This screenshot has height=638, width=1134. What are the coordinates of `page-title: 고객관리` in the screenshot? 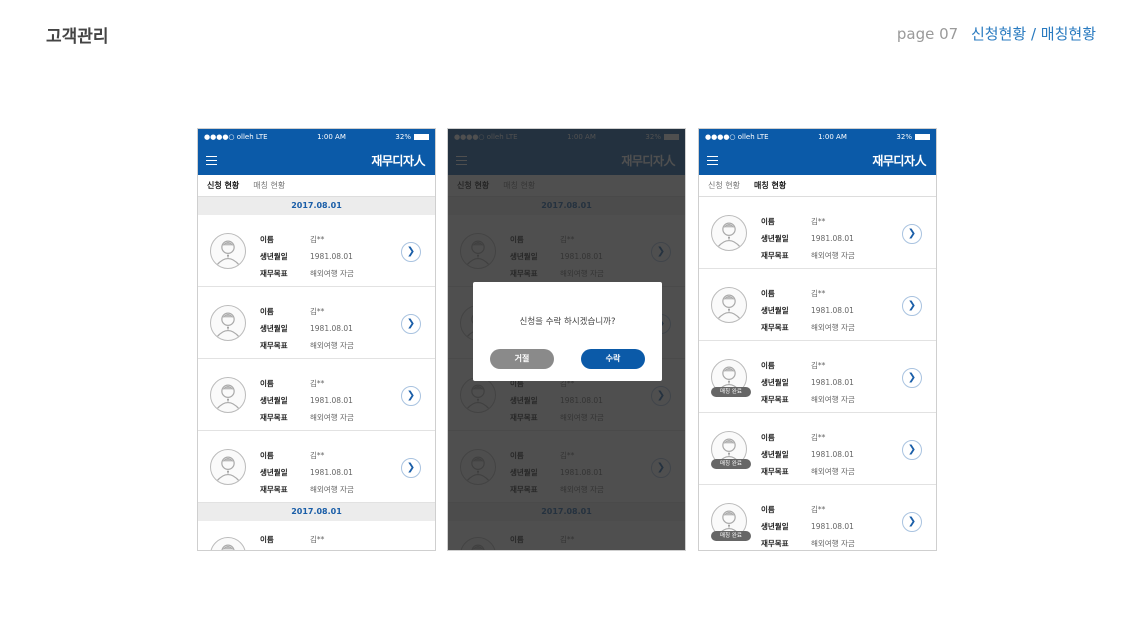 It's located at (77, 37).